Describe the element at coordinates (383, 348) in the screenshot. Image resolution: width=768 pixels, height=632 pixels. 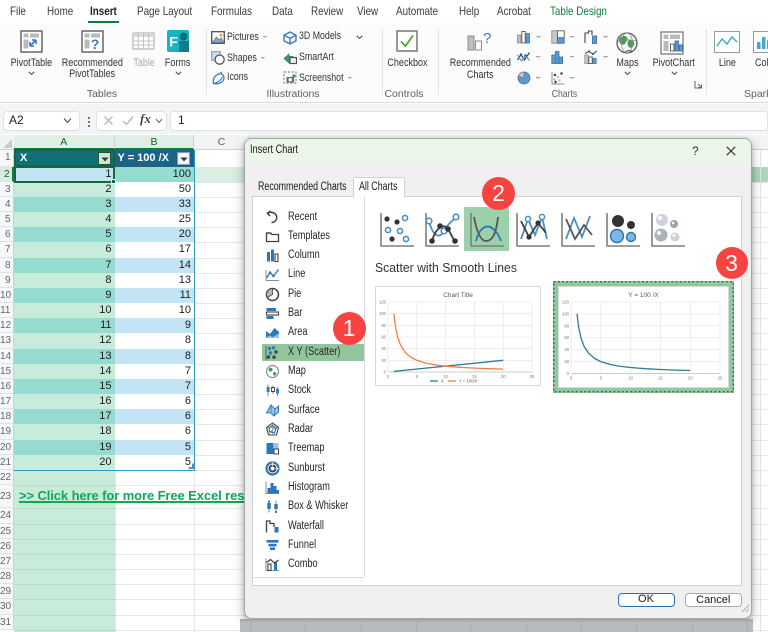
I see `svg-text: 40` at that location.